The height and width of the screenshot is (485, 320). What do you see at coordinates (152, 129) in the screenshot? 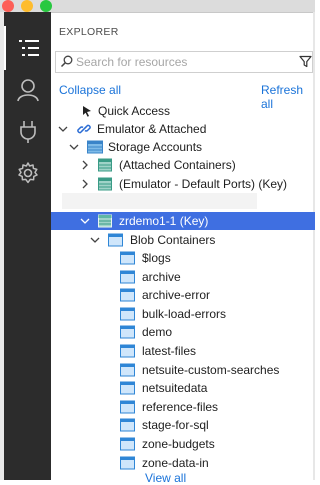
I see `tree-item-label: Emulator & Attached` at bounding box center [152, 129].